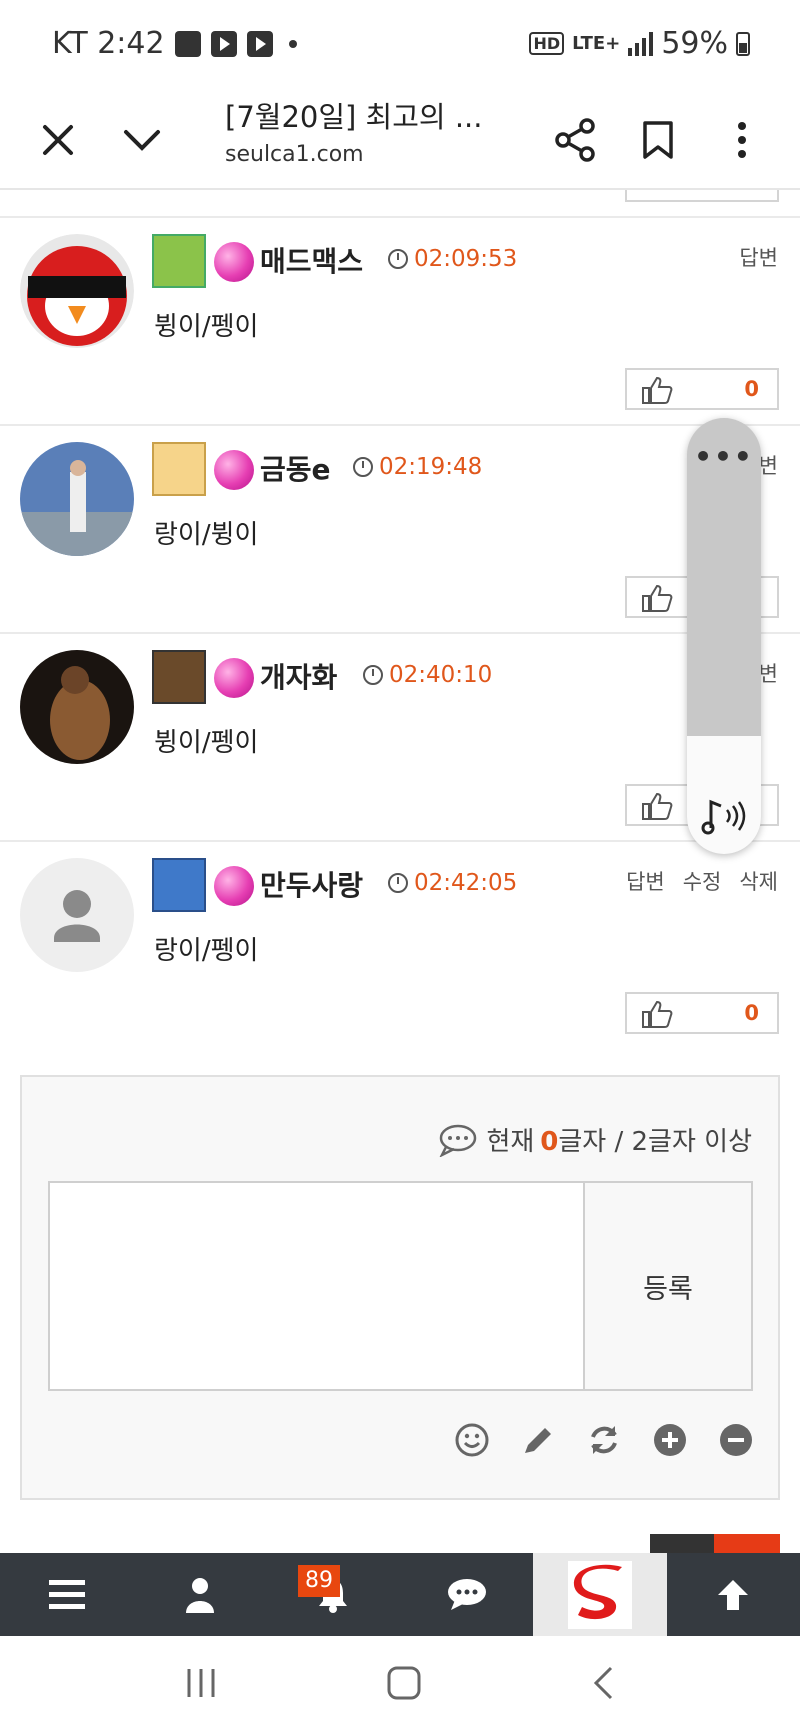 Image resolution: width=800 pixels, height=1734 pixels. Describe the element at coordinates (669, 1286) in the screenshot. I see `submit-button: 등록` at that location.